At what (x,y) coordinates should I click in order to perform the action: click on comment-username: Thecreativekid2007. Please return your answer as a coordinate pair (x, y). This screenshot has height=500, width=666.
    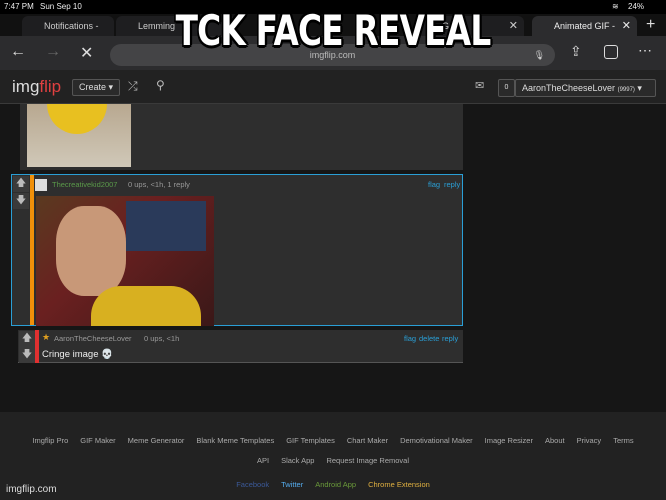
    Looking at the image, I should click on (84, 184).